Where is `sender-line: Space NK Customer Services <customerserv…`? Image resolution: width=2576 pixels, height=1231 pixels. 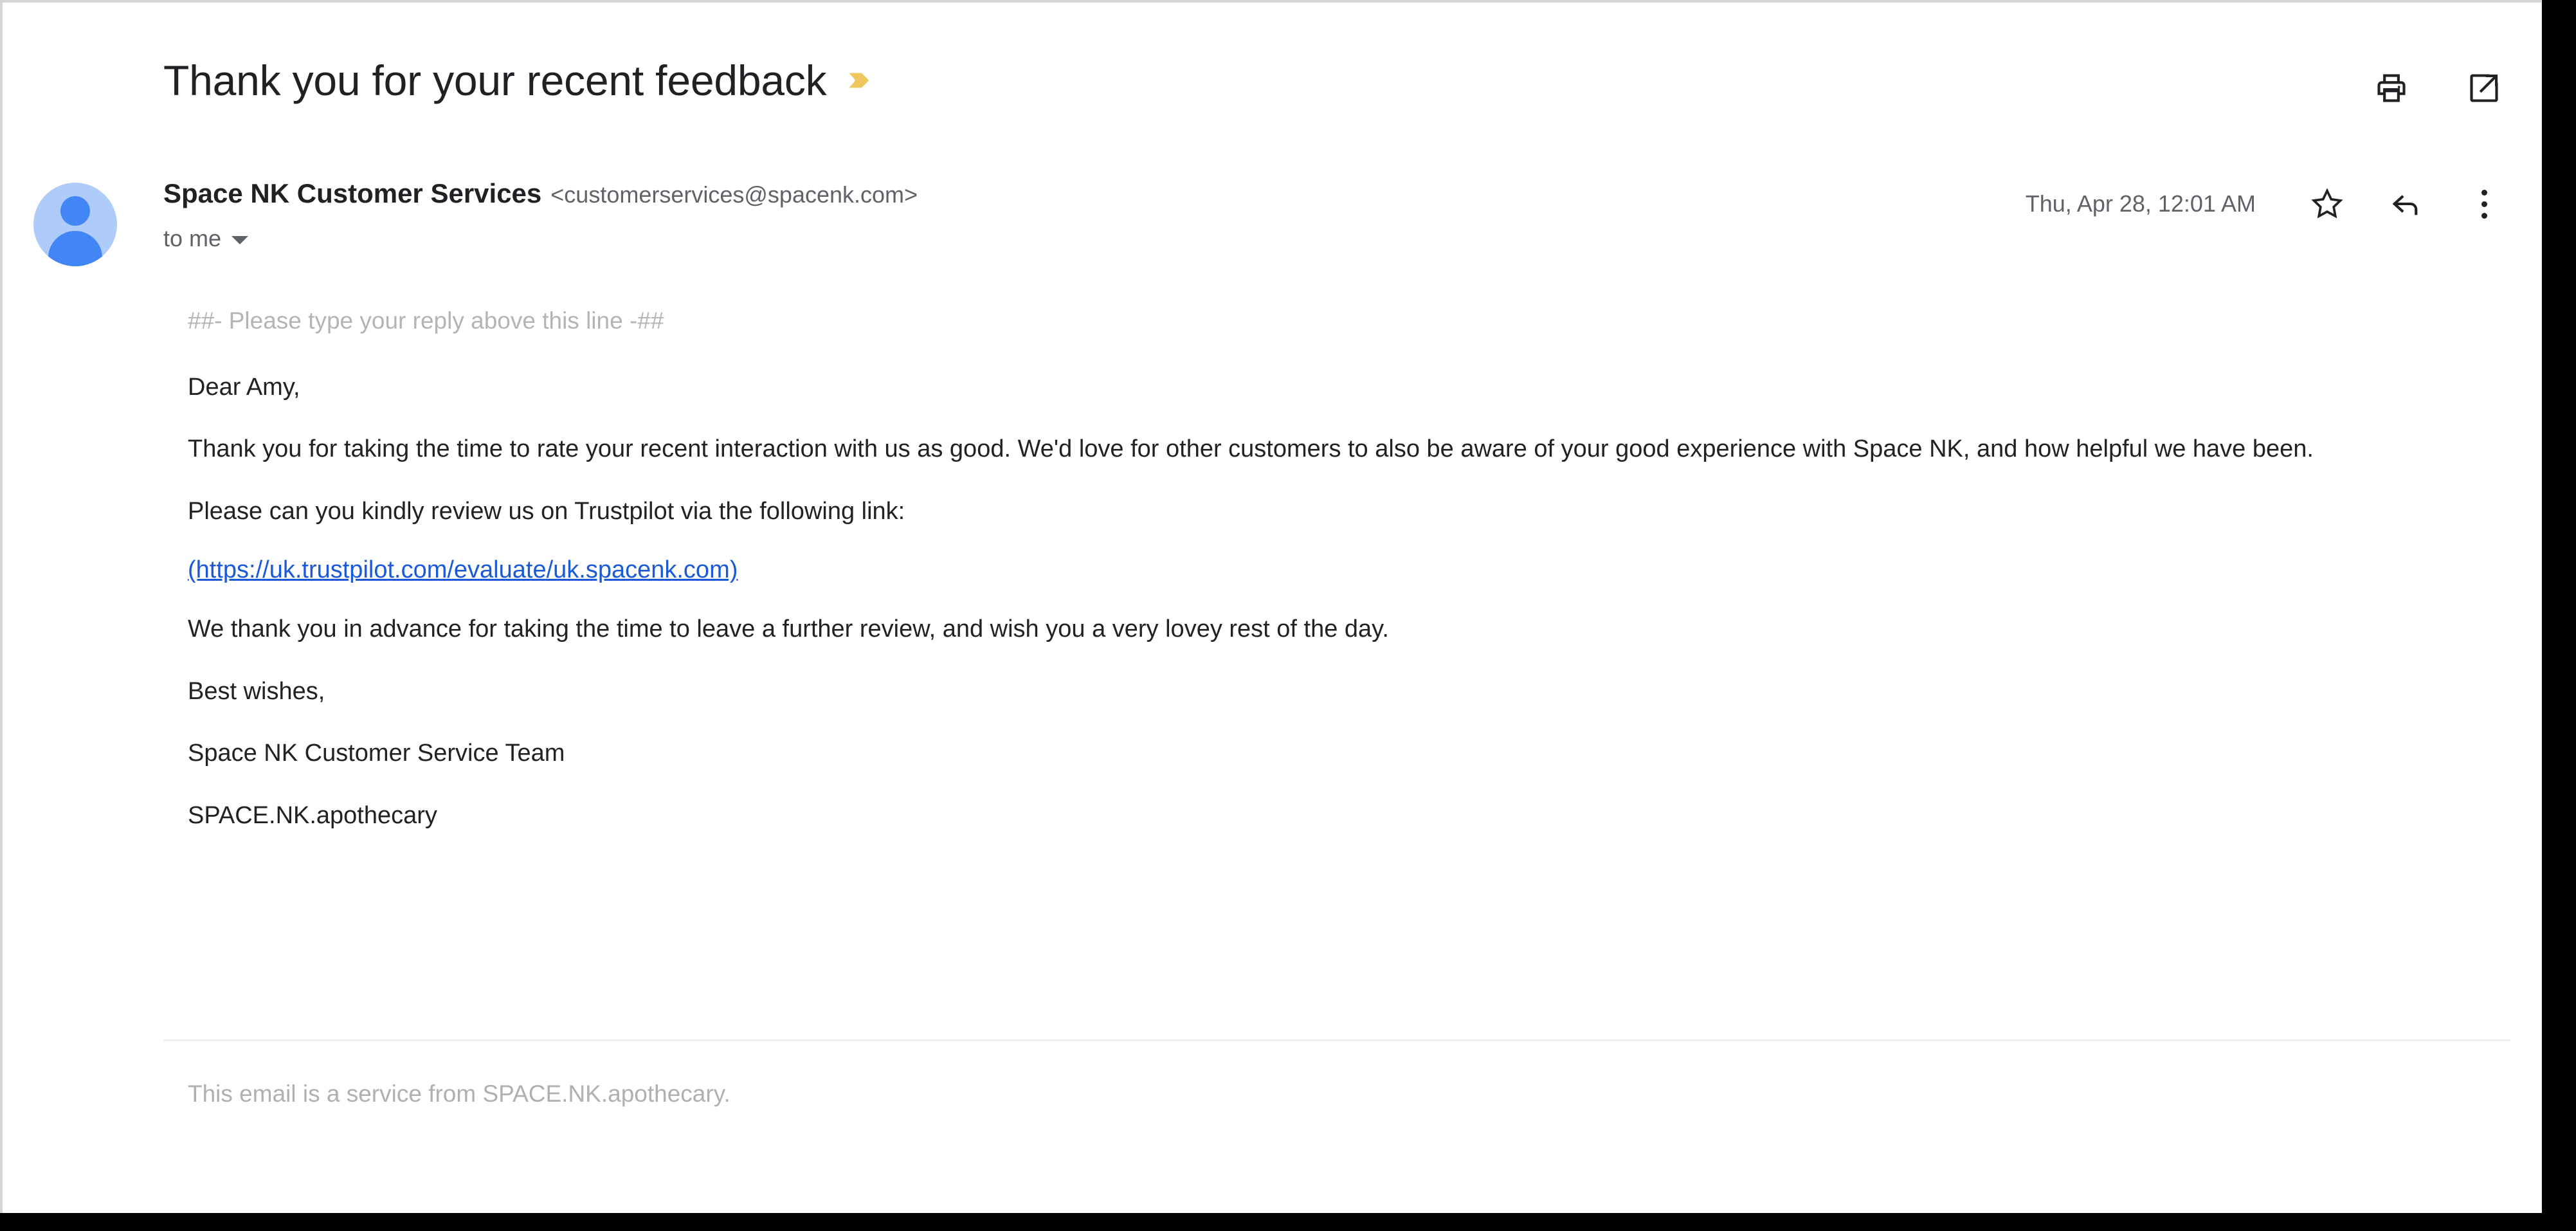
sender-line: Space NK Customer Services <customerserv… is located at coordinates (540, 194).